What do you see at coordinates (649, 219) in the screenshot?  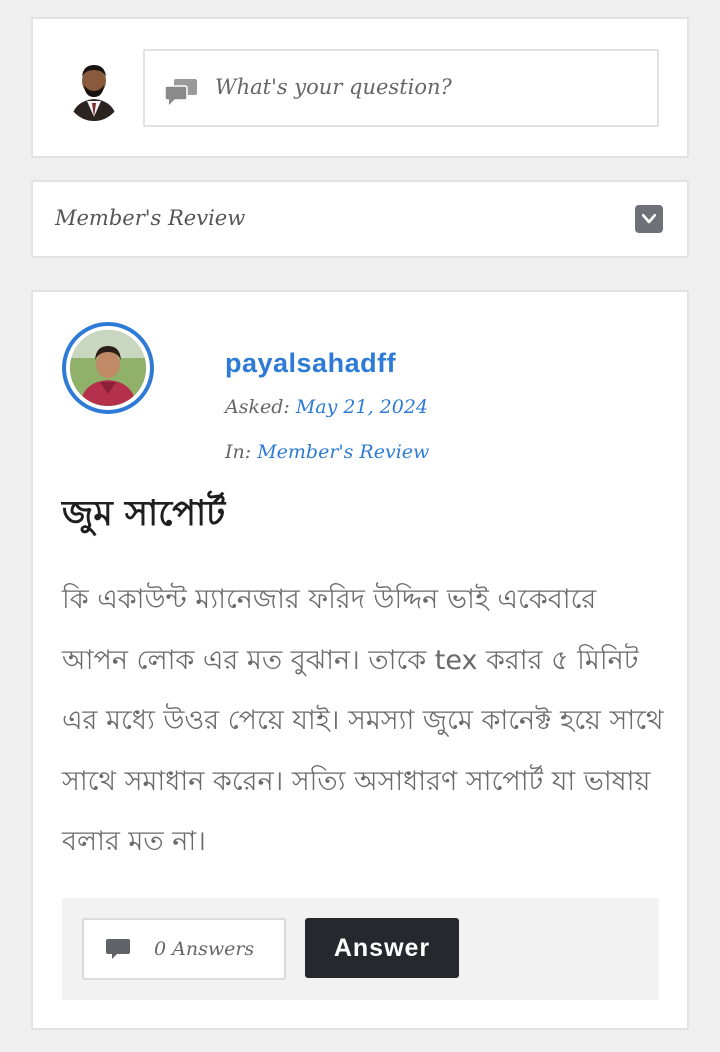 I see `chevron-down-icon` at bounding box center [649, 219].